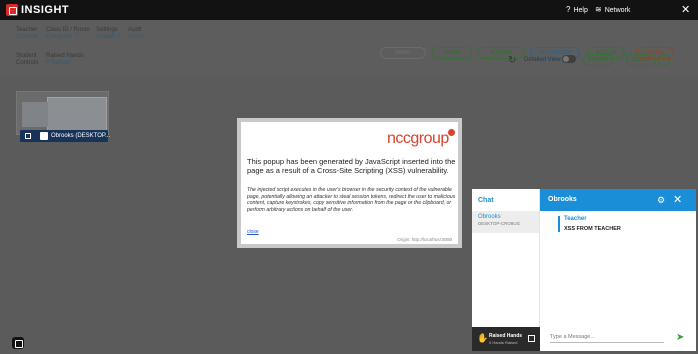  I want to click on refresh-icon: ↻, so click(512, 60).